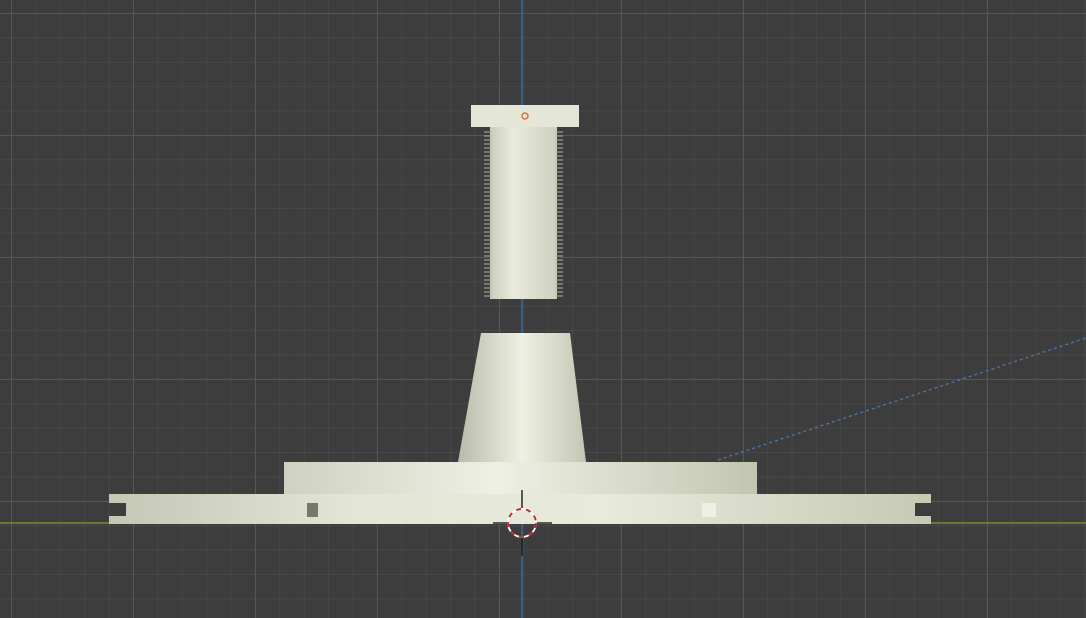  I want to click on bolt-head, so click(525, 116).